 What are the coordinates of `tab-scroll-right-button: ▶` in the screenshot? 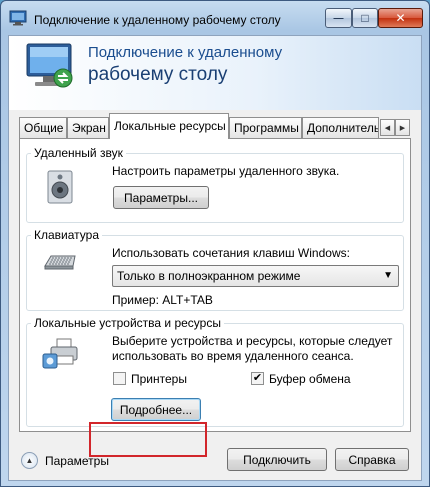 It's located at (402, 127).